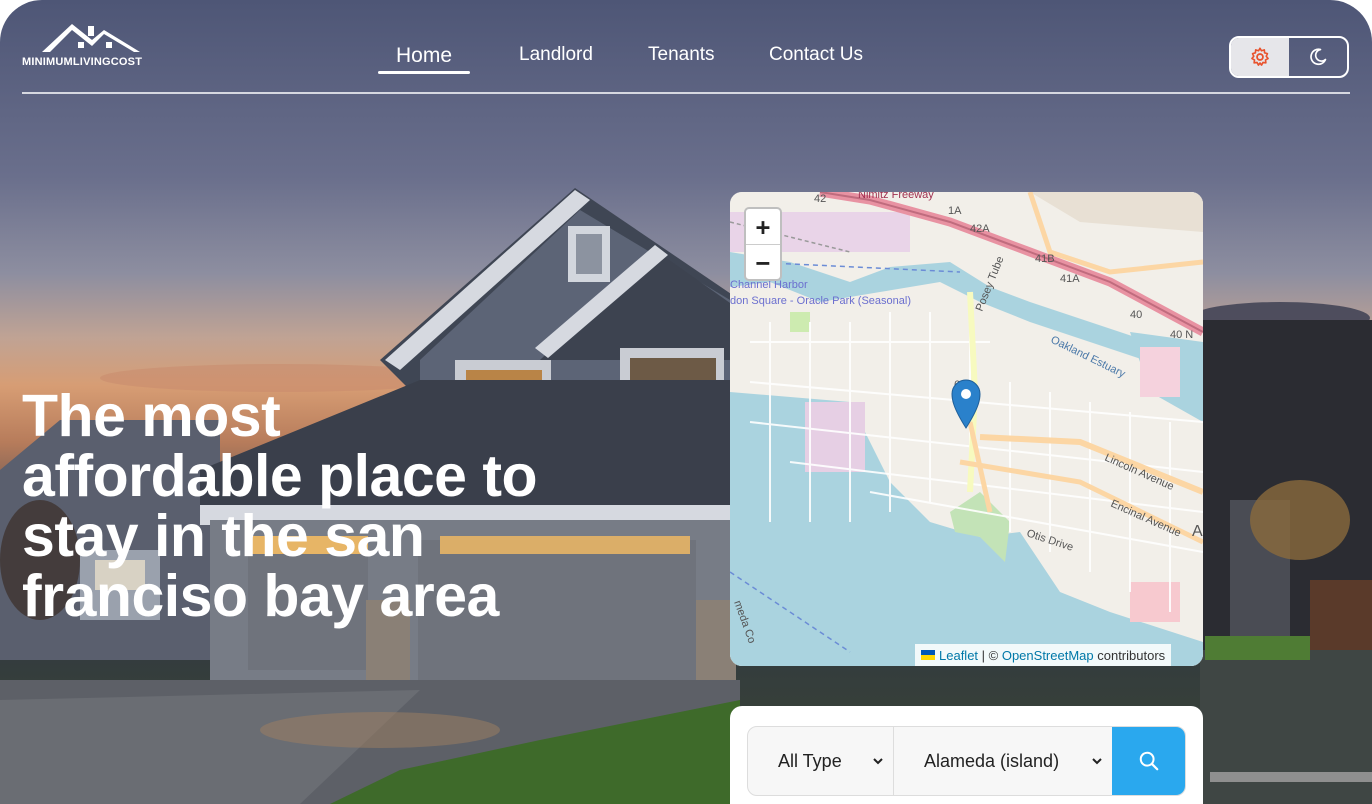  What do you see at coordinates (955, 211) in the screenshot?
I see `map-label-1a: 1A` at bounding box center [955, 211].